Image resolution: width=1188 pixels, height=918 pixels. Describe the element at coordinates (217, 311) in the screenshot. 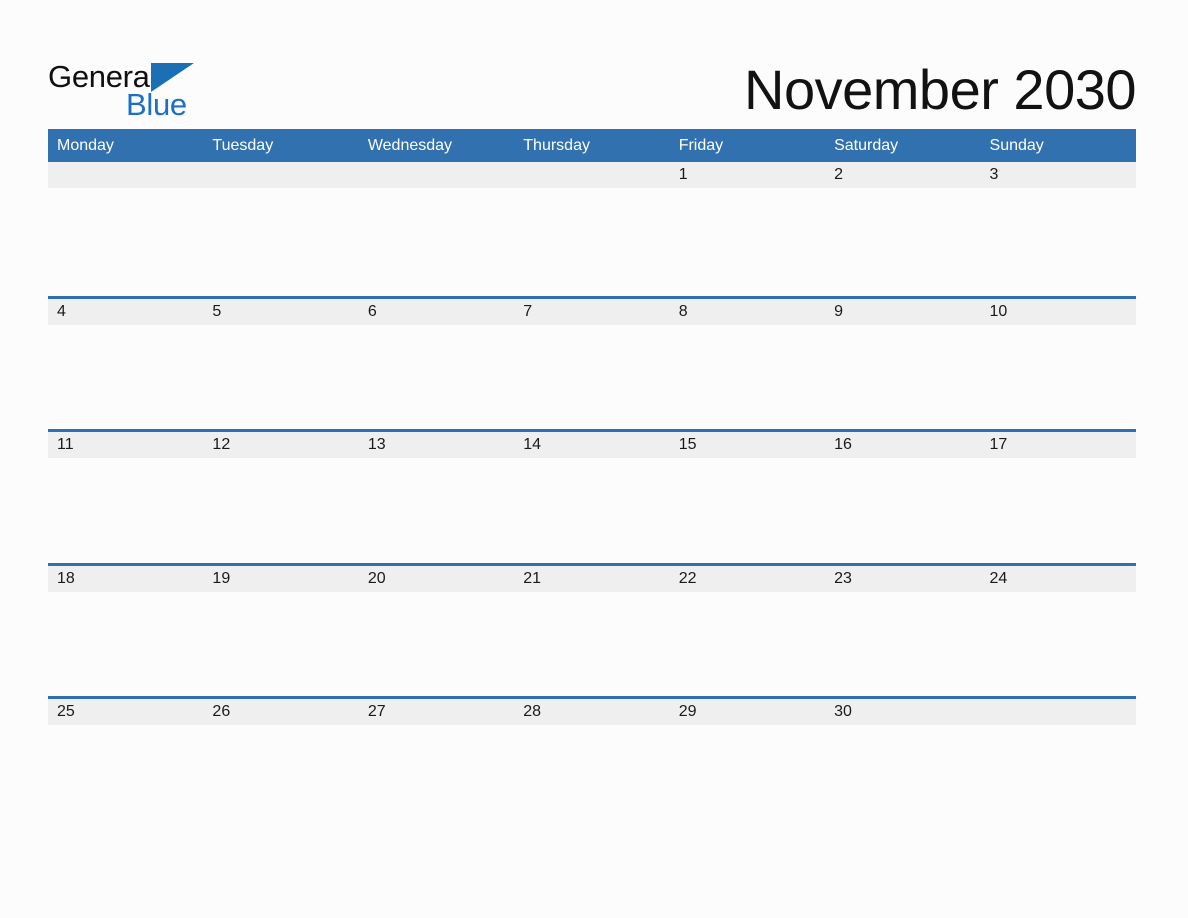

I see `day-number: 5` at that location.